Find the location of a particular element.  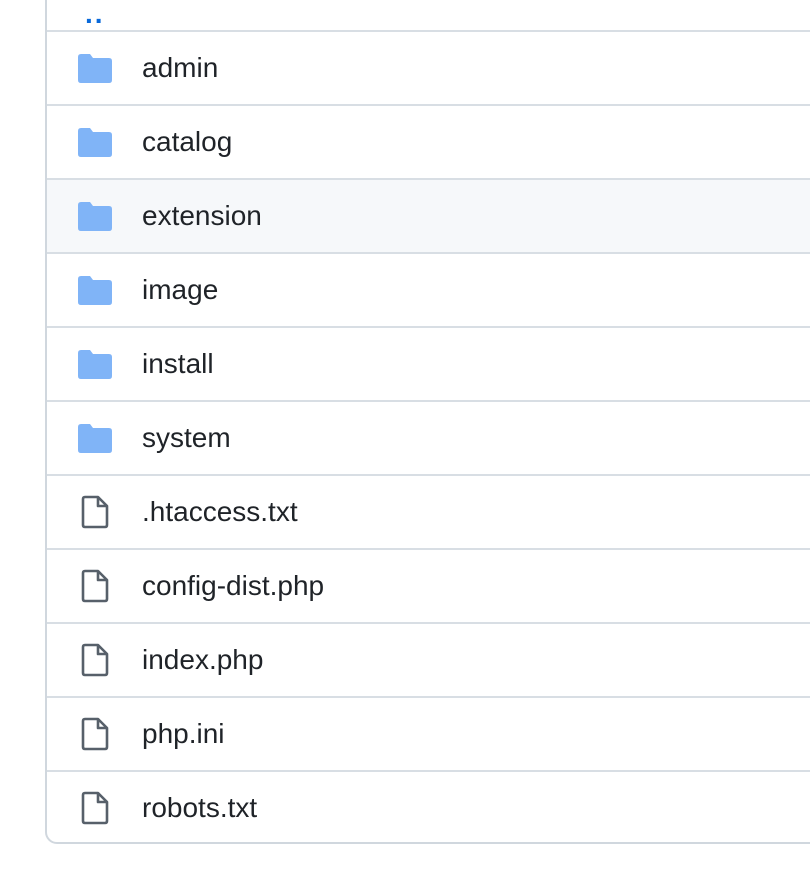

entry-name: system is located at coordinates (186, 438).